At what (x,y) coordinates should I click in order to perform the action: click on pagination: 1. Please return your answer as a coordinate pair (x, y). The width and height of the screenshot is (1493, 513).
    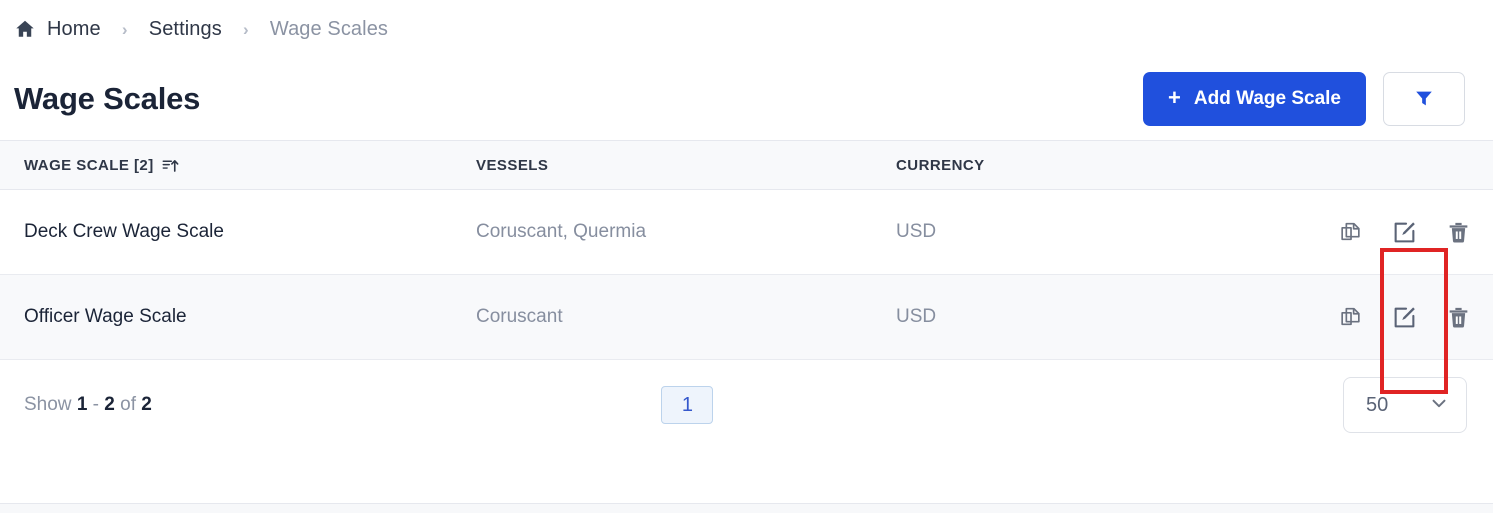
    Looking at the image, I should click on (687, 405).